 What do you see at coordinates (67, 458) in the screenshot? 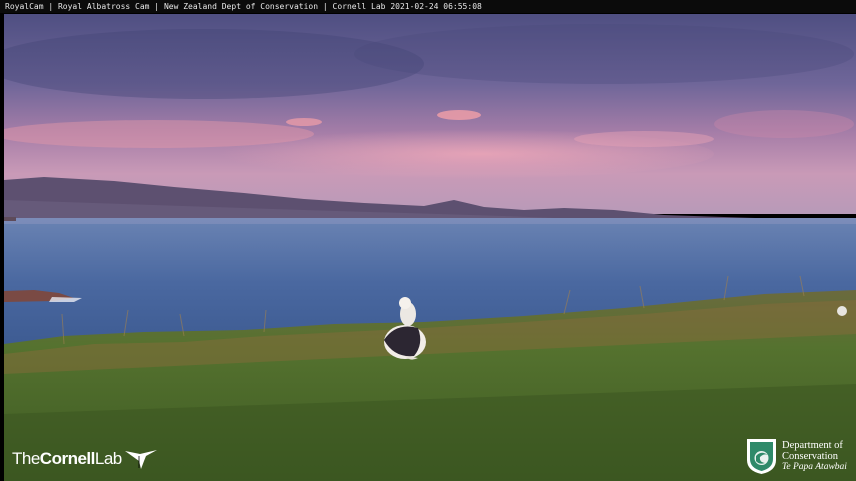
I see `cornell-lab-wordmark: TheCornellLab` at bounding box center [67, 458].